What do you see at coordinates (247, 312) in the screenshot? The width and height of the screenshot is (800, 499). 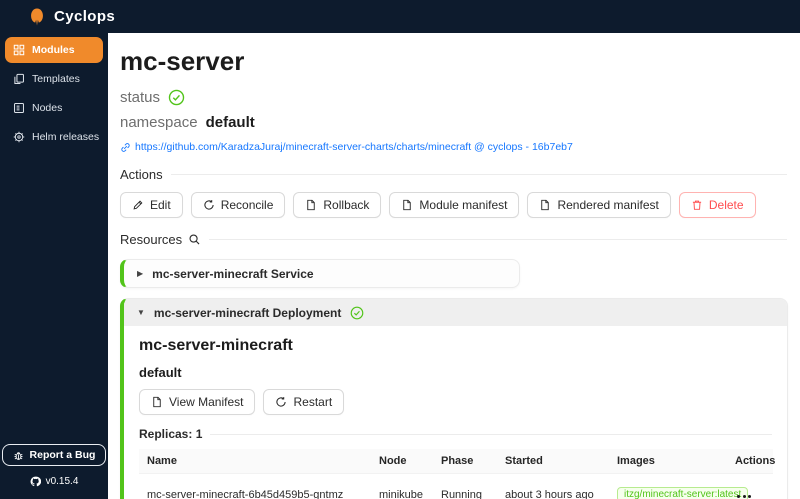 I see `deployment-panel-title: mc-server-minecraft Deployment` at bounding box center [247, 312].